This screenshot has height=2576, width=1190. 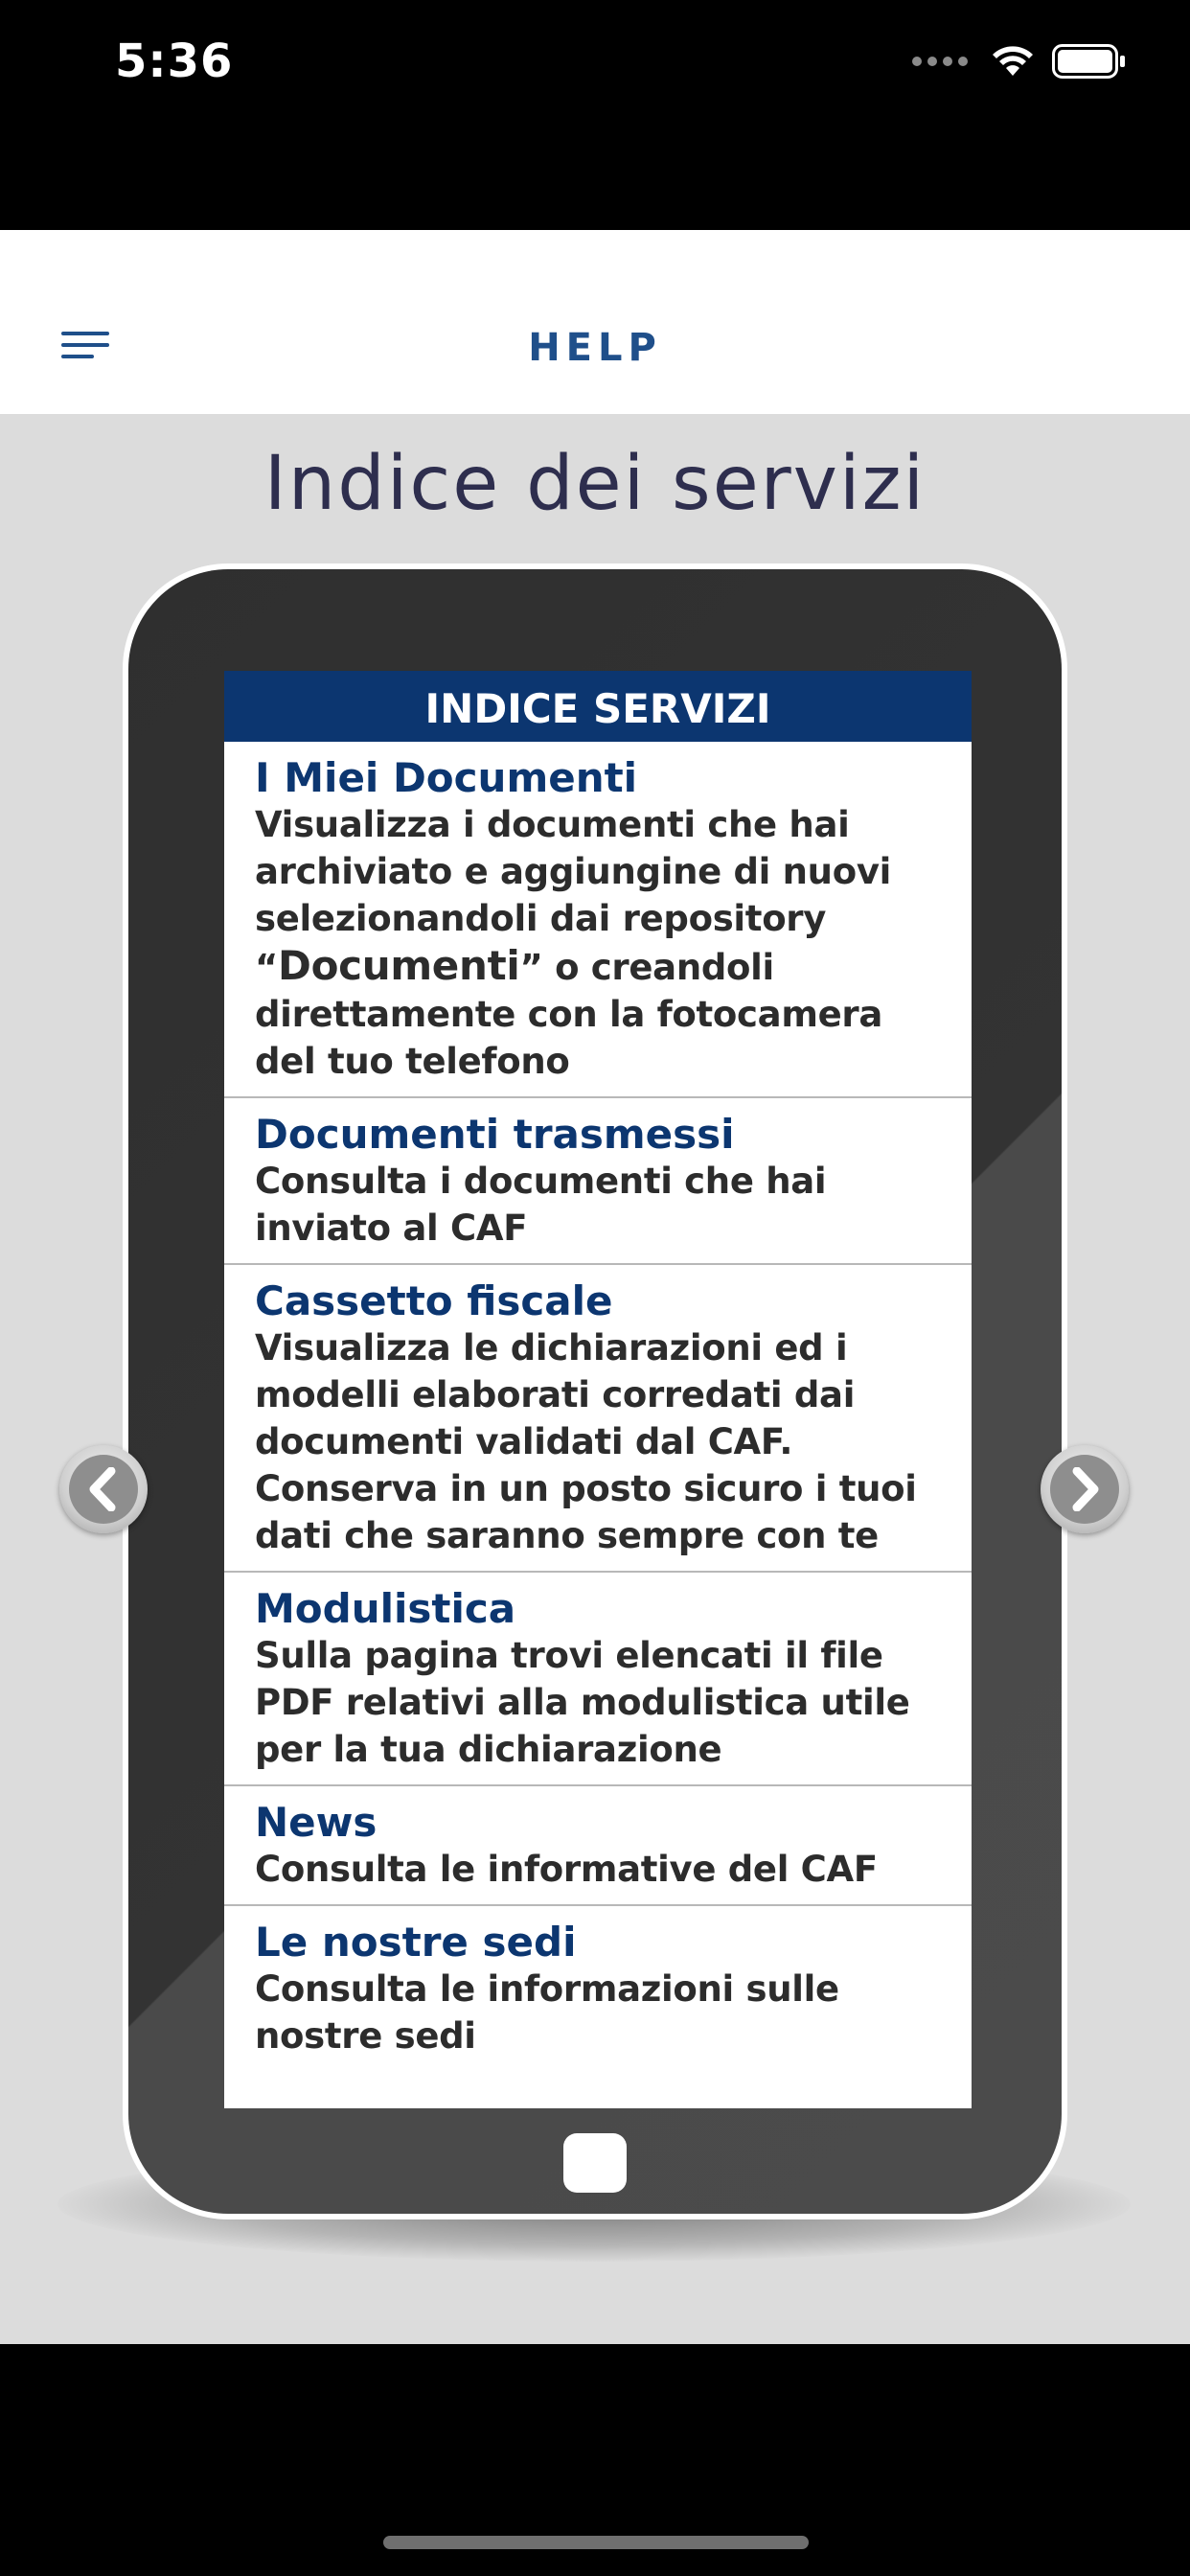 I want to click on services-index-header: INDICE SERVIZI, so click(x=598, y=706).